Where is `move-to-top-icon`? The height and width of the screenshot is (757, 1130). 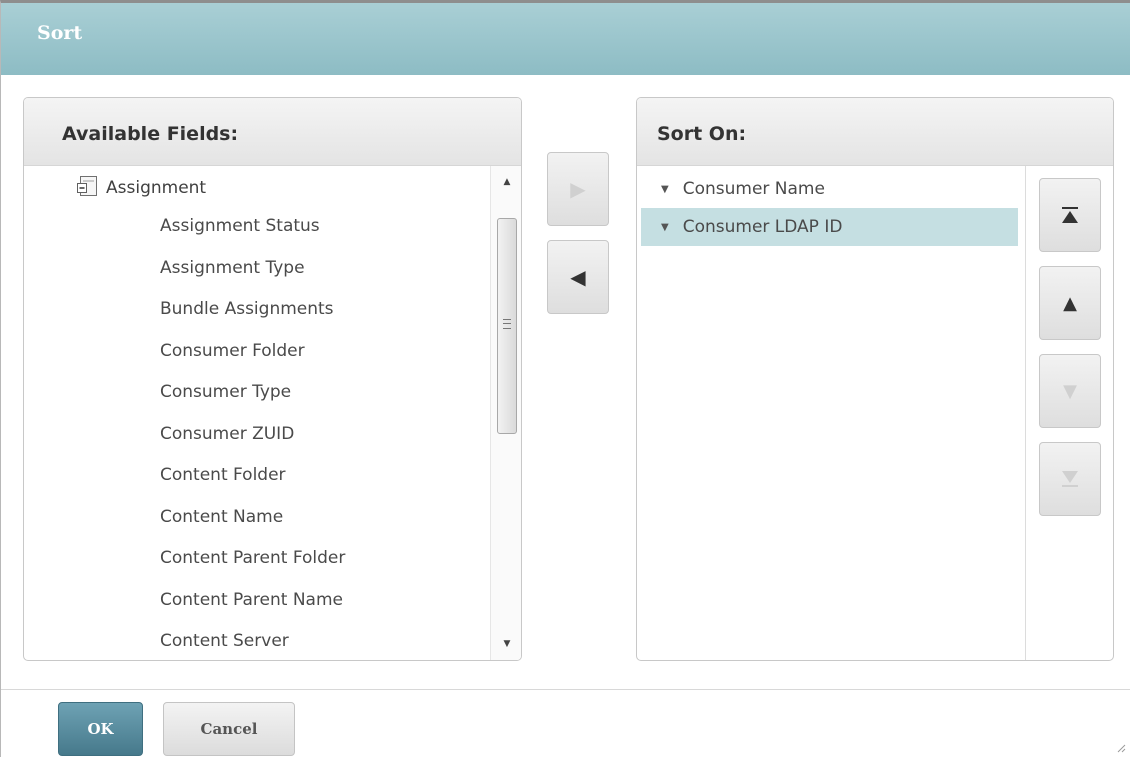
move-to-top-icon is located at coordinates (1070, 215).